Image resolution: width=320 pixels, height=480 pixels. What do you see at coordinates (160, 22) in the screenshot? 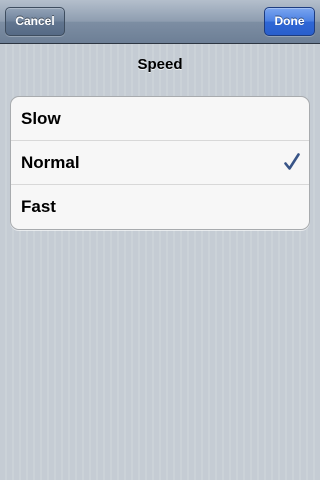
I see `navigation-bar: Cancel Done` at bounding box center [160, 22].